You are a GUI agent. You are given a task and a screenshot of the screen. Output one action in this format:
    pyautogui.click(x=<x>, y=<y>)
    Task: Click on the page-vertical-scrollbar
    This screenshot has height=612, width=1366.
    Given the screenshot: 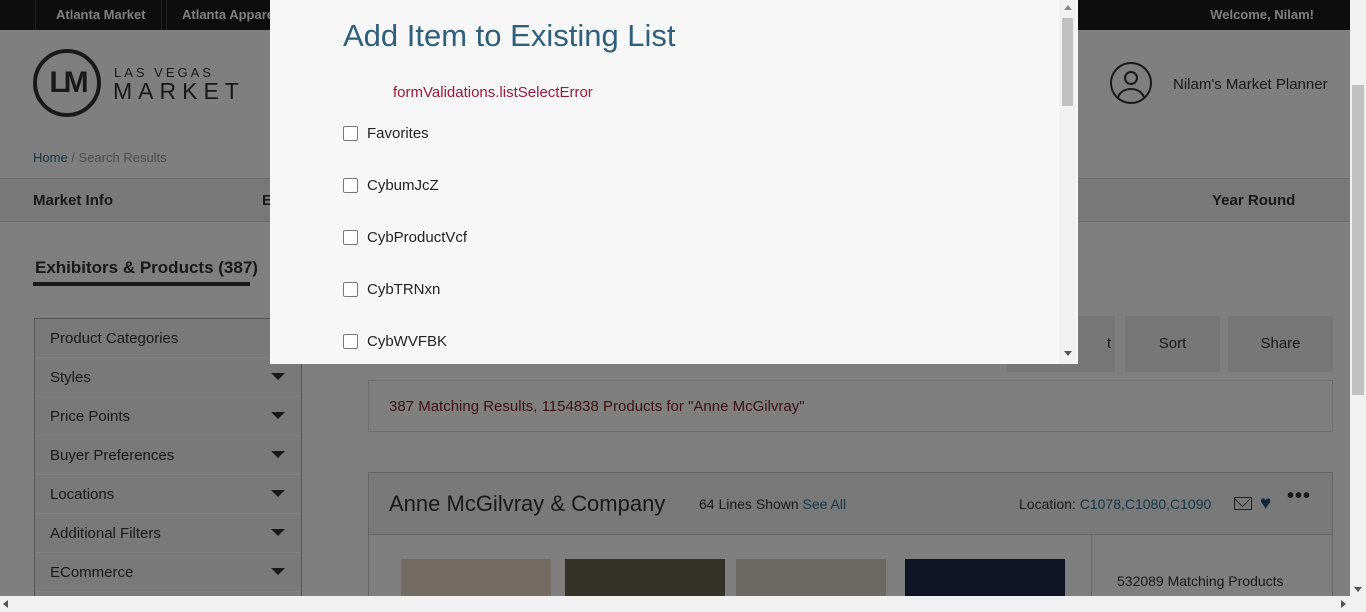 What is the action you would take?
    pyautogui.click(x=1358, y=298)
    